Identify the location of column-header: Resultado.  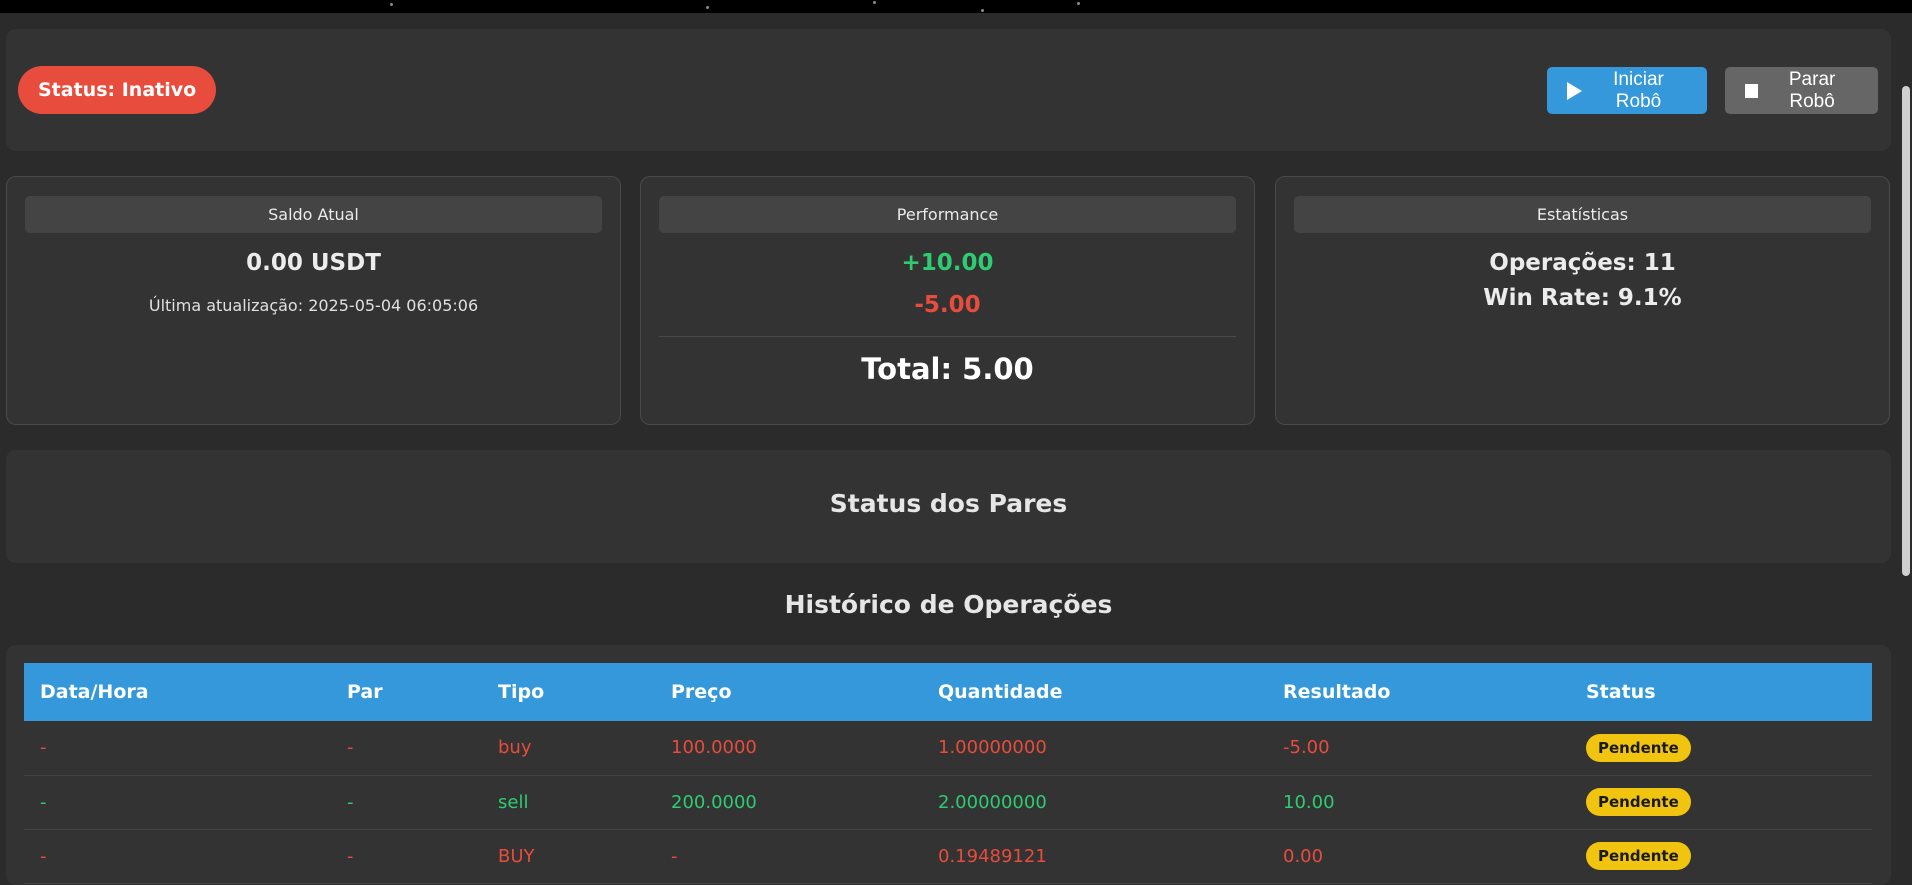
(1418, 692).